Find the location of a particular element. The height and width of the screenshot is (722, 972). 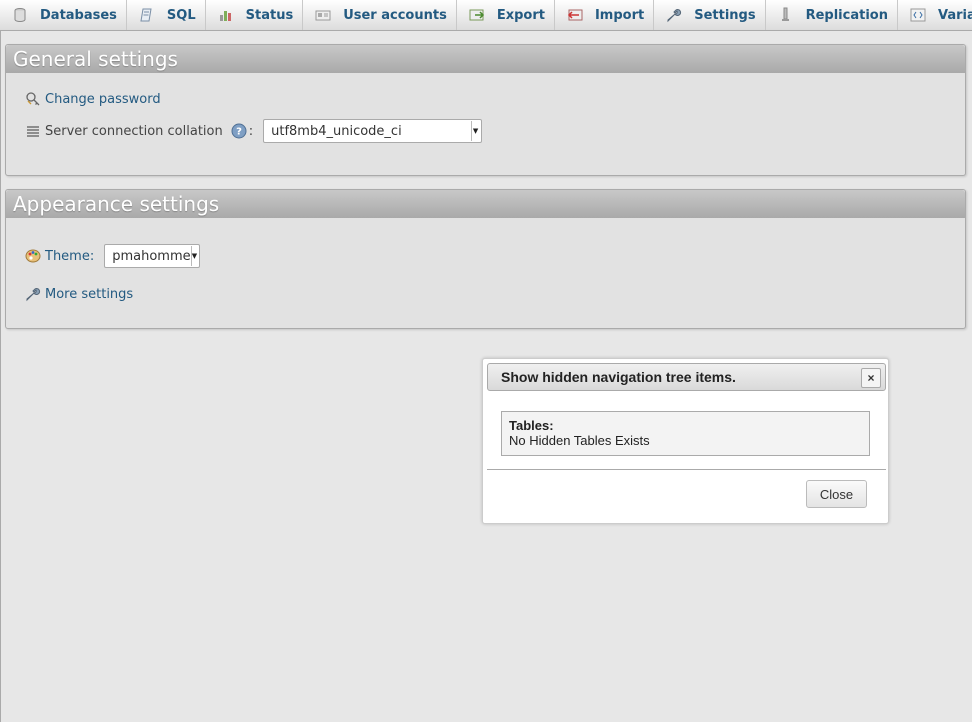

theme-row: Theme: pmahomme ▼ is located at coordinates (113, 256).